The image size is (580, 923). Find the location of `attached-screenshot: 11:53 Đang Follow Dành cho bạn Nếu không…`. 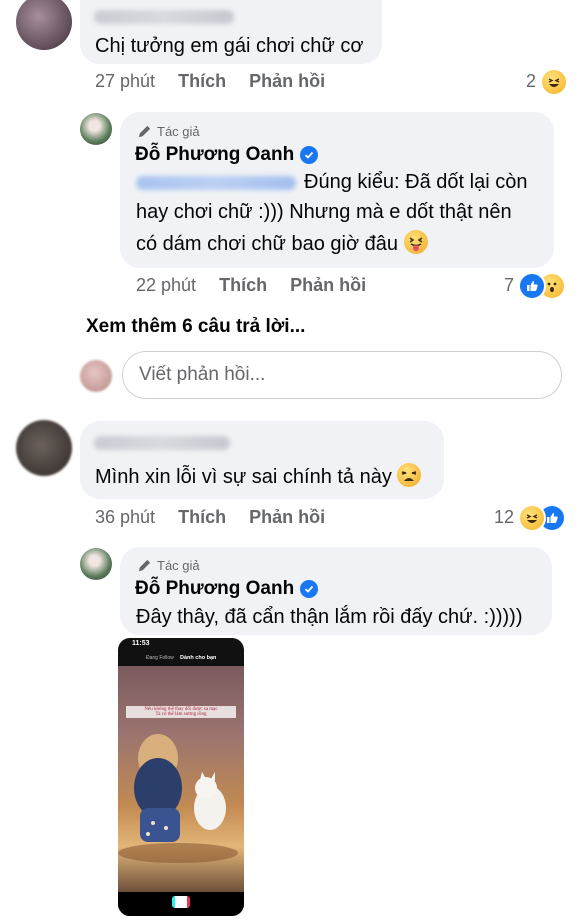

attached-screenshot: 11:53 Đang Follow Dành cho bạn Nếu không… is located at coordinates (181, 777).